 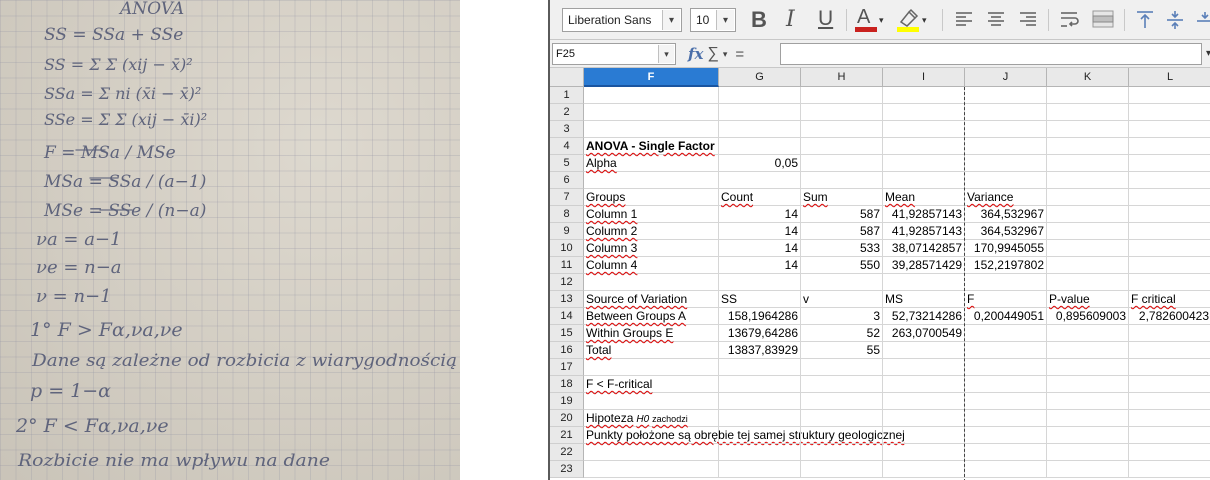 What do you see at coordinates (567, 129) in the screenshot?
I see `row-header-3: 3` at bounding box center [567, 129].